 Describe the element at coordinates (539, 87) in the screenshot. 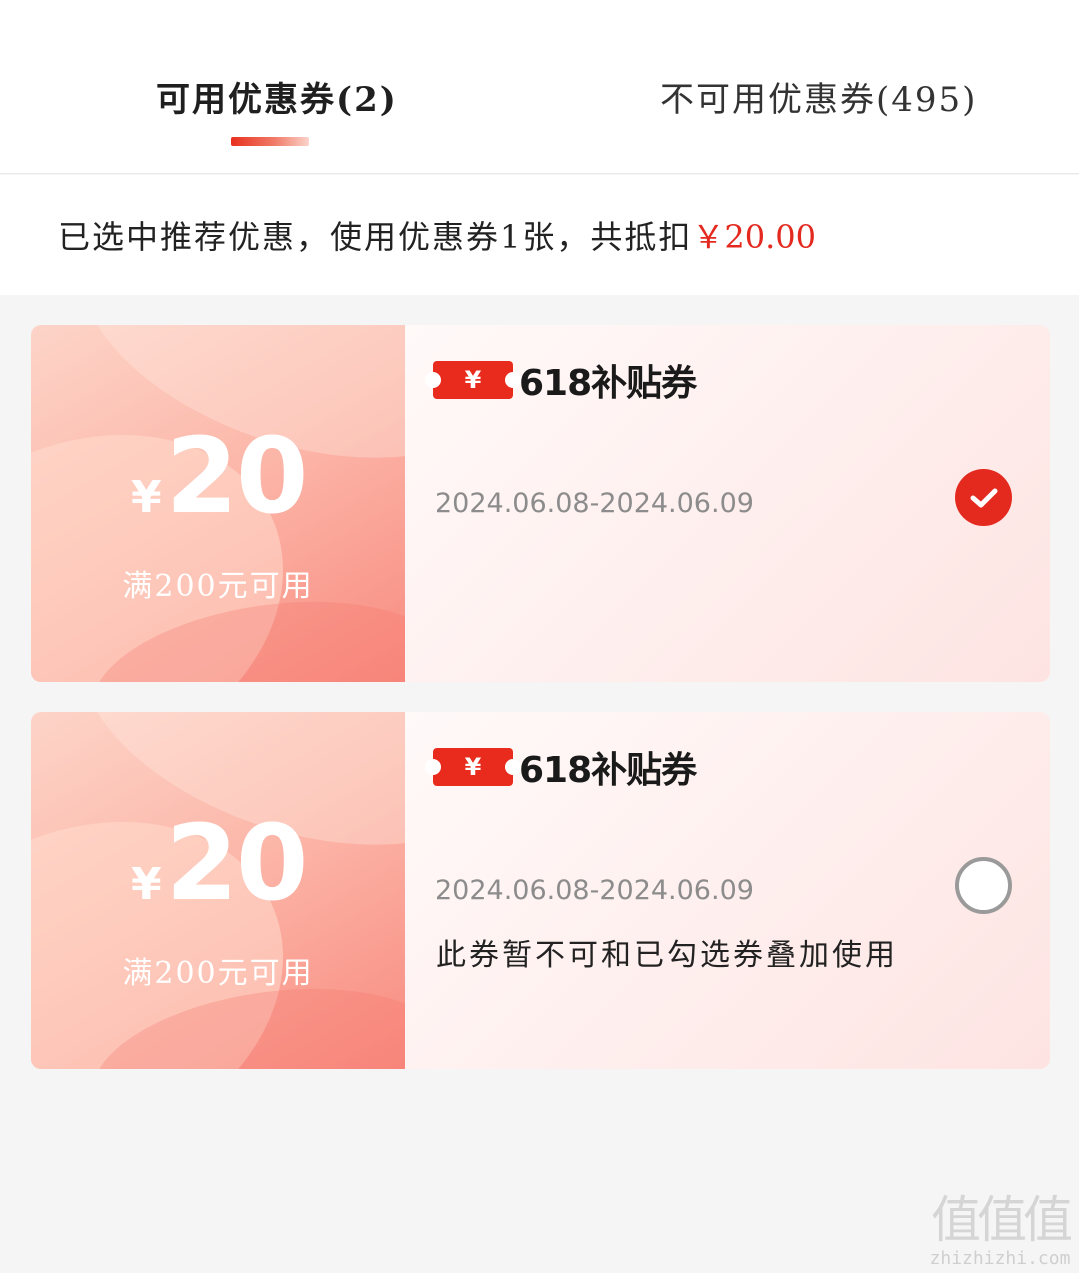

I see `coupon-tabs: 可用优惠券(2) 不可用优惠券(495)` at that location.